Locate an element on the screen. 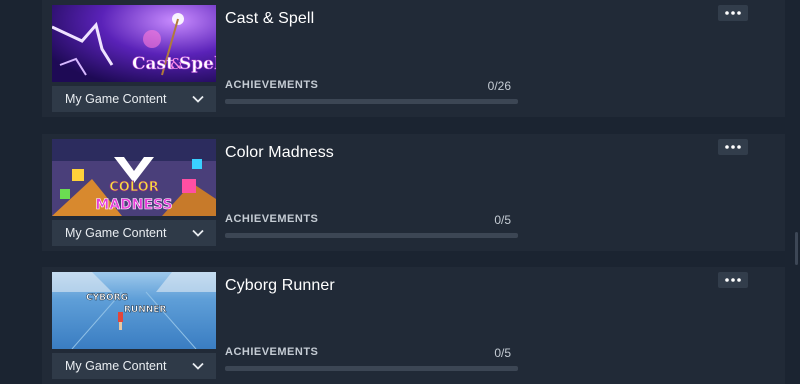 The image size is (800, 384). game-thumbnail: COLOR MADNESS is located at coordinates (134, 177).